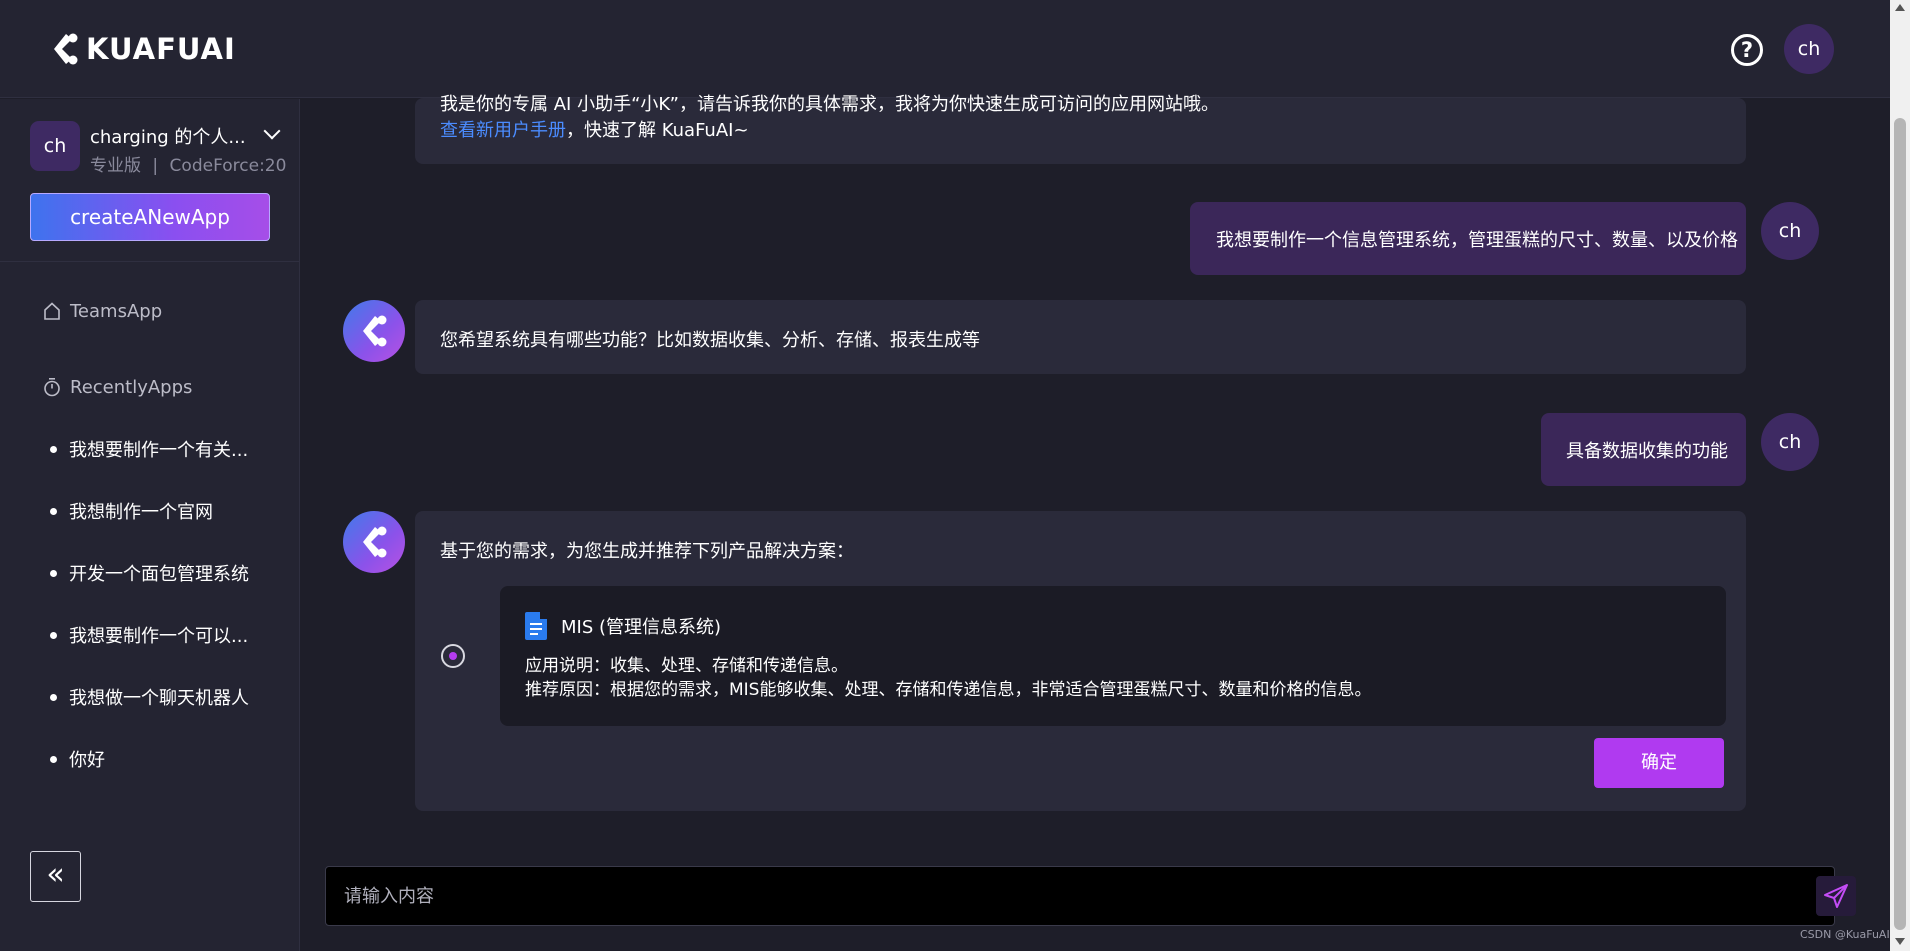 The height and width of the screenshot is (951, 1910). I want to click on recent-app-item: 我想制作一个官网, so click(131, 511).